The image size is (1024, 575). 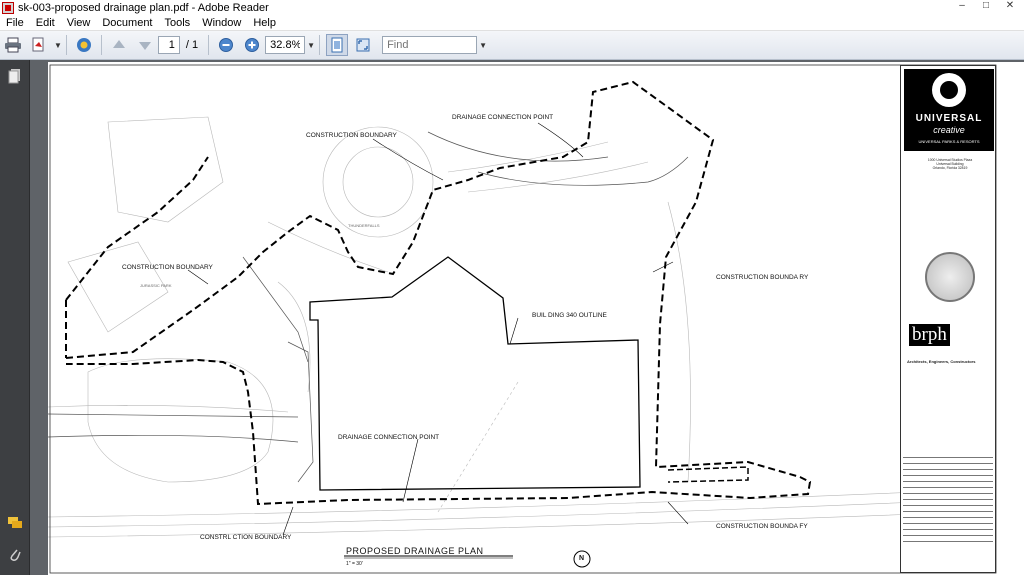 What do you see at coordinates (226, 45) in the screenshot?
I see `zoom-out-icon` at bounding box center [226, 45].